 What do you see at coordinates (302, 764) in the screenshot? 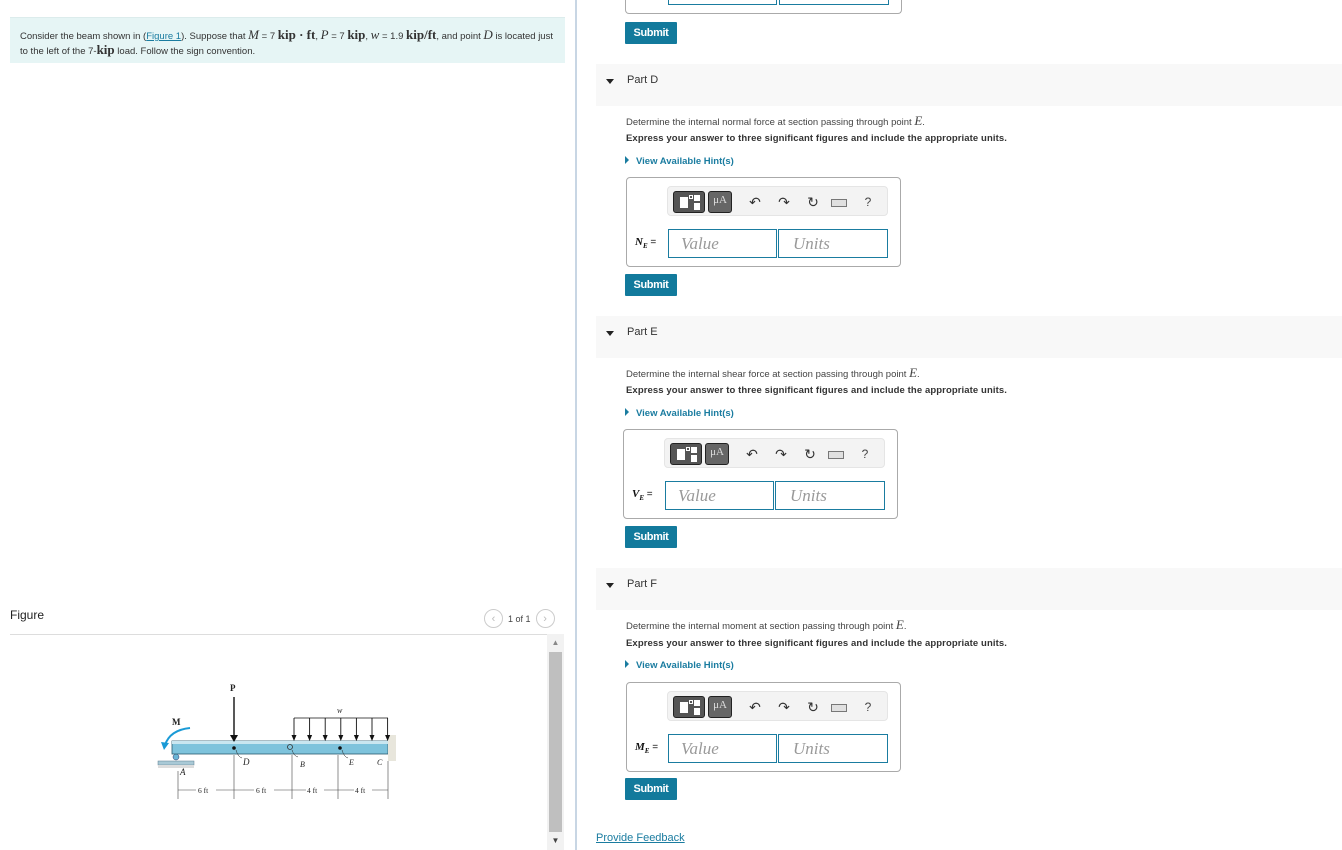
I see `label-B: B` at bounding box center [302, 764].